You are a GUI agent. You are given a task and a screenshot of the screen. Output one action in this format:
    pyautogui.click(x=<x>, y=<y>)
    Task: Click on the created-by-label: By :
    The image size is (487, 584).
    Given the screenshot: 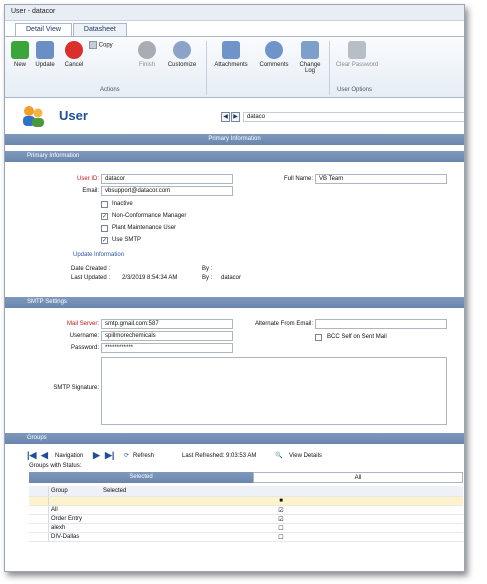 What is the action you would take?
    pyautogui.click(x=207, y=269)
    